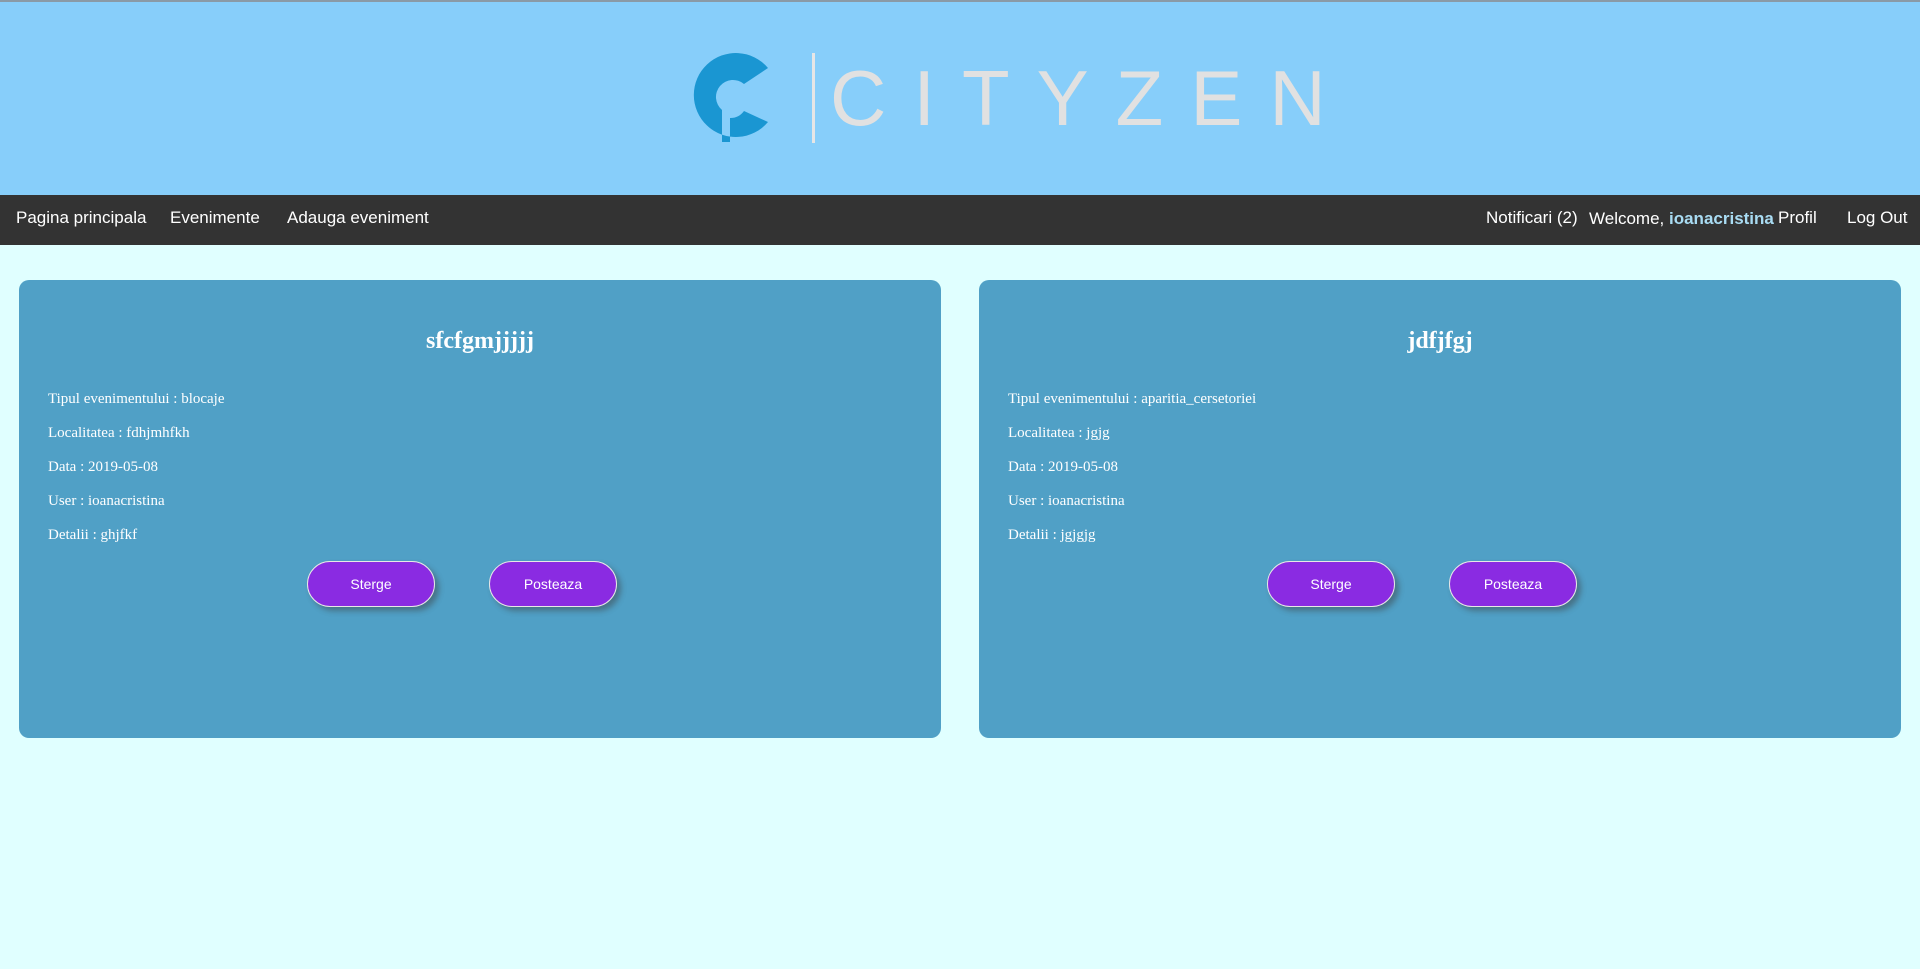 The width and height of the screenshot is (1920, 969). What do you see at coordinates (81, 218) in the screenshot?
I see `nav-home-link: Pagina principala` at bounding box center [81, 218].